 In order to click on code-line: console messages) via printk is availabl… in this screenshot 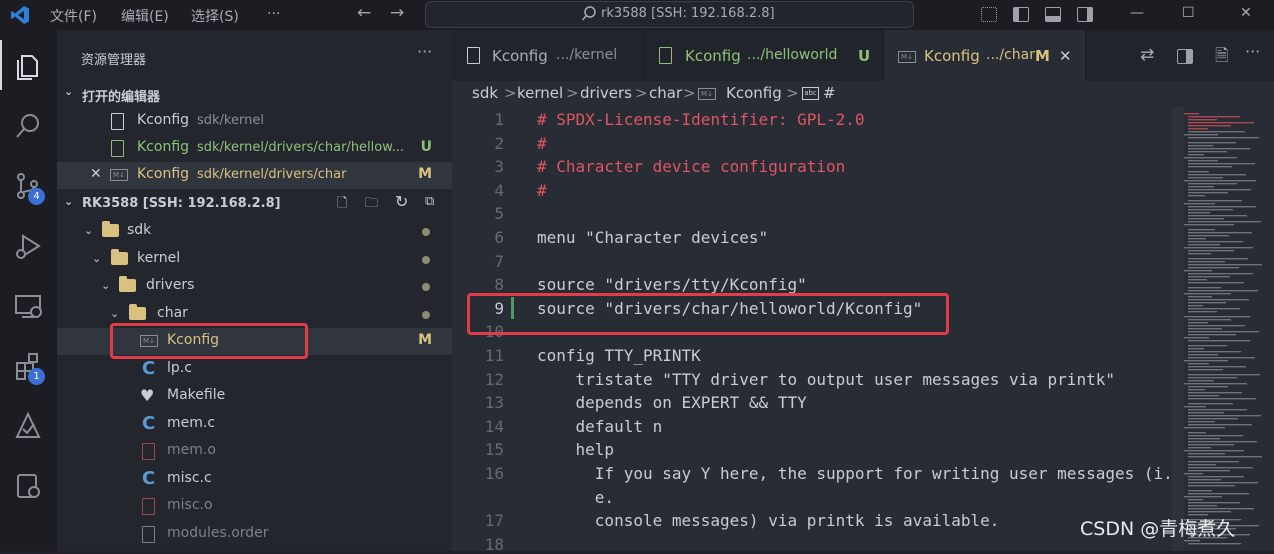, I will do `click(768, 521)`.